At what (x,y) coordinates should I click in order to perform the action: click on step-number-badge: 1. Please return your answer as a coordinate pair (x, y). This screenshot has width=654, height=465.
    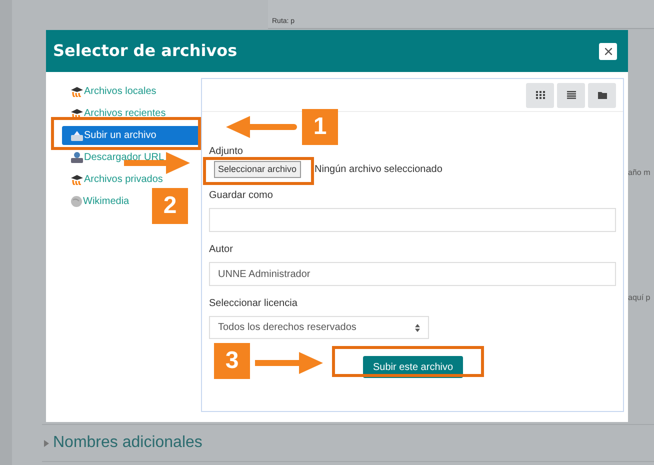
    Looking at the image, I should click on (320, 127).